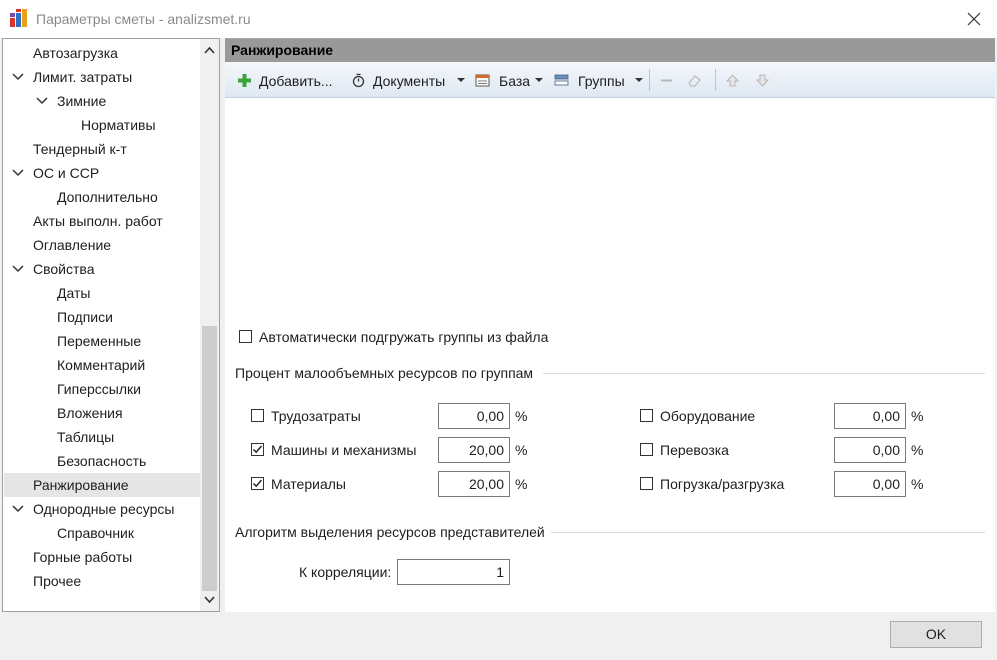  I want to click on tree-item: Справочник, so click(102, 533).